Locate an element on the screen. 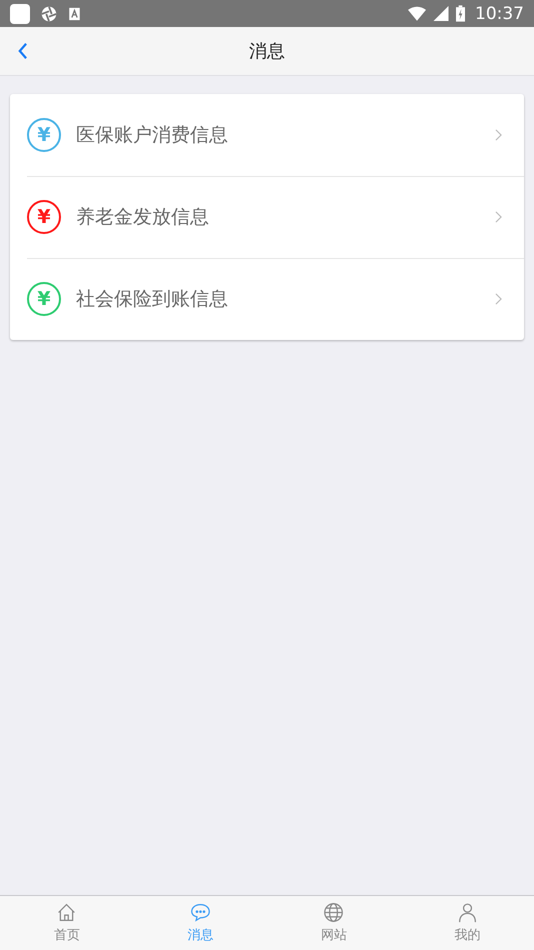 This screenshot has height=950, width=534. message-label: 养老金发放信息 is located at coordinates (143, 217).